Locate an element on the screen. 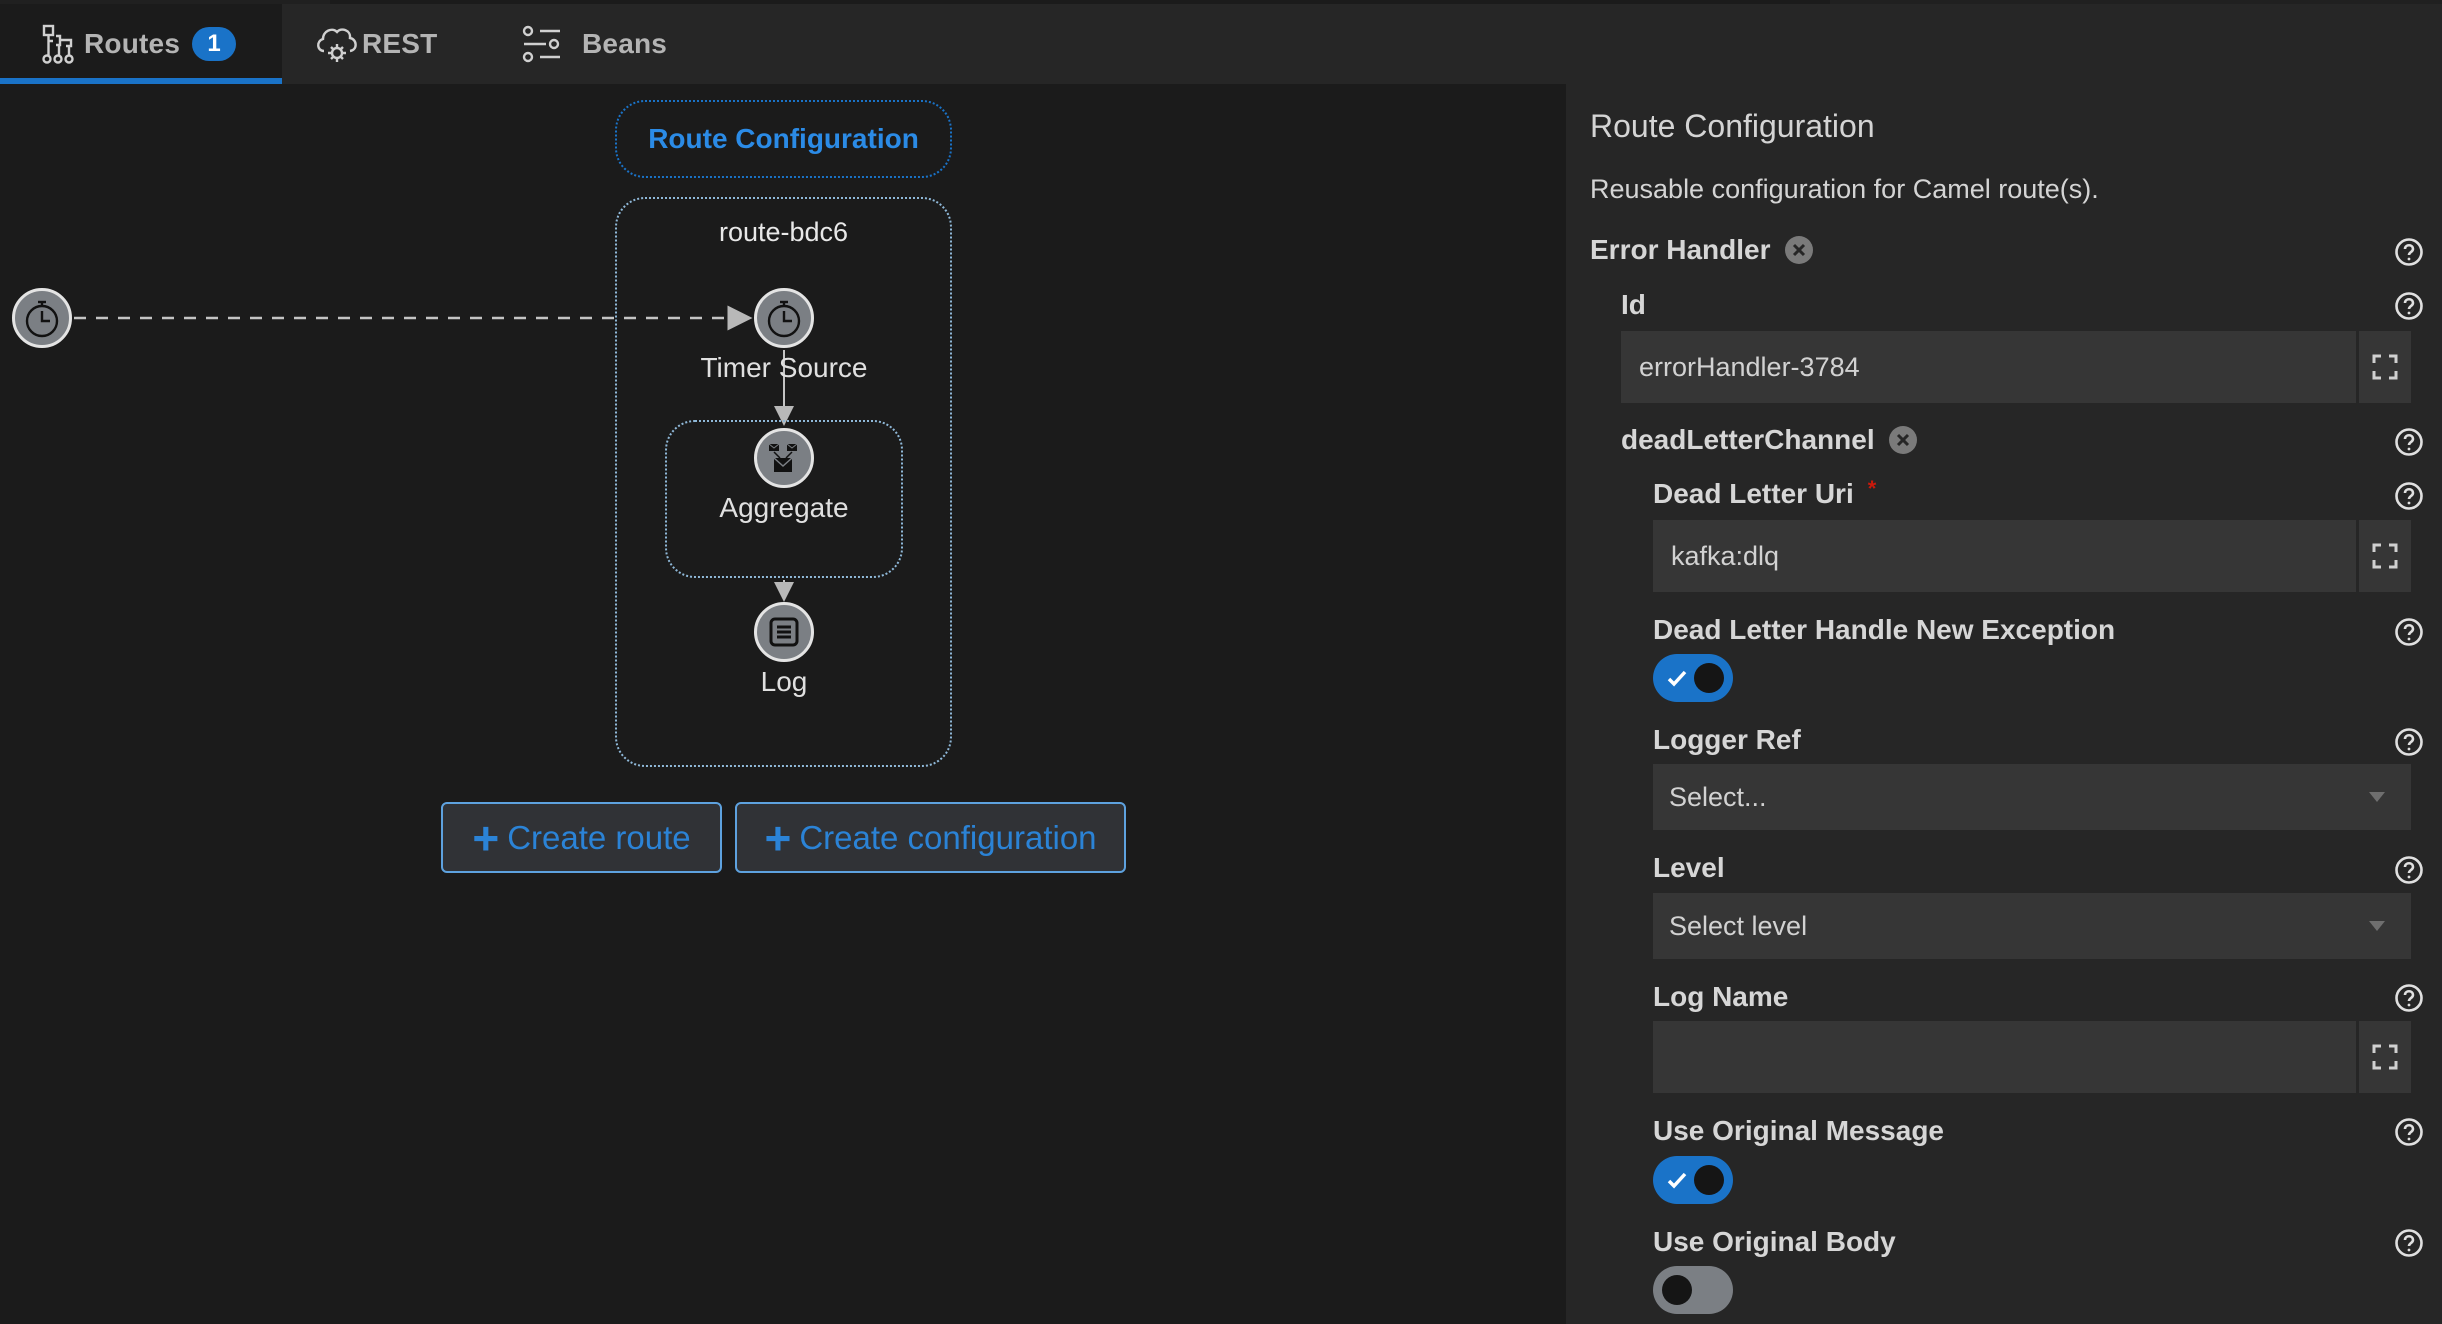 This screenshot has height=1324, width=2442. create-route-button: + Create route is located at coordinates (581, 837).